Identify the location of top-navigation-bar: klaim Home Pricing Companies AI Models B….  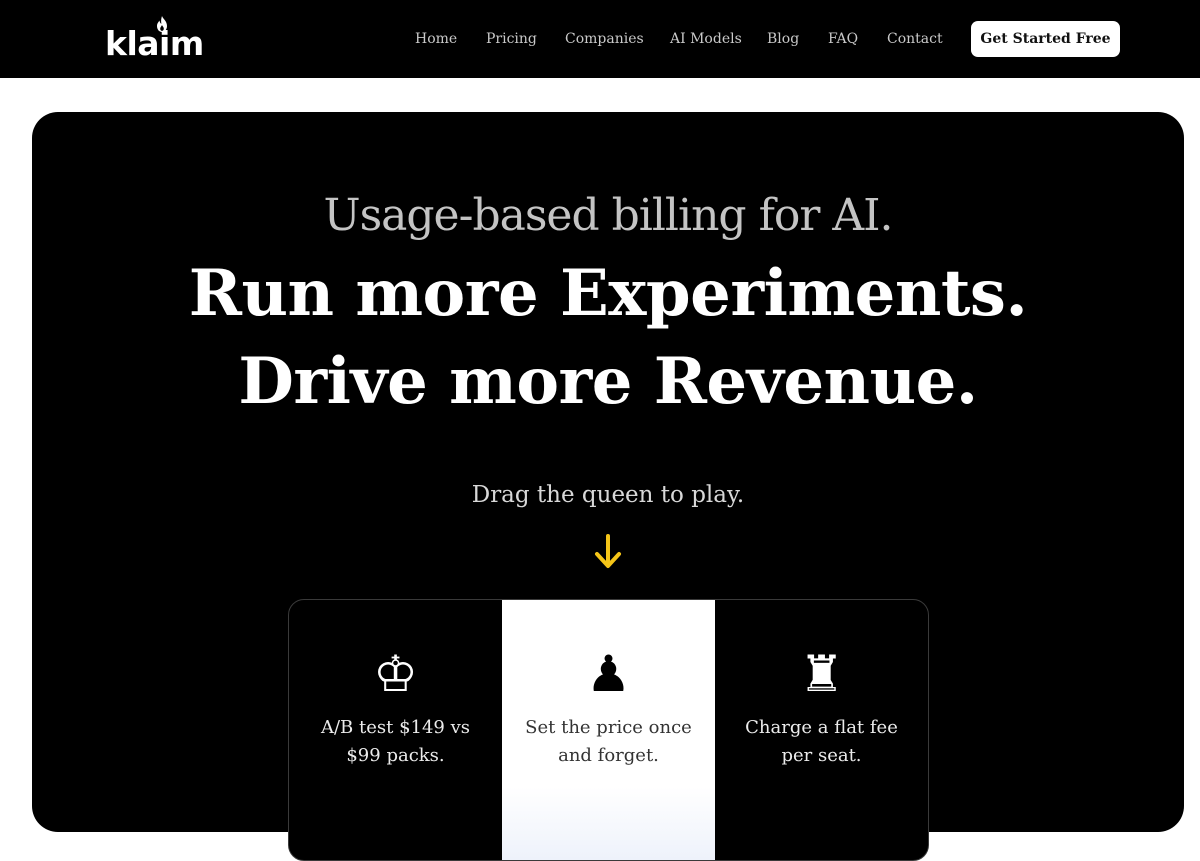
(600, 39).